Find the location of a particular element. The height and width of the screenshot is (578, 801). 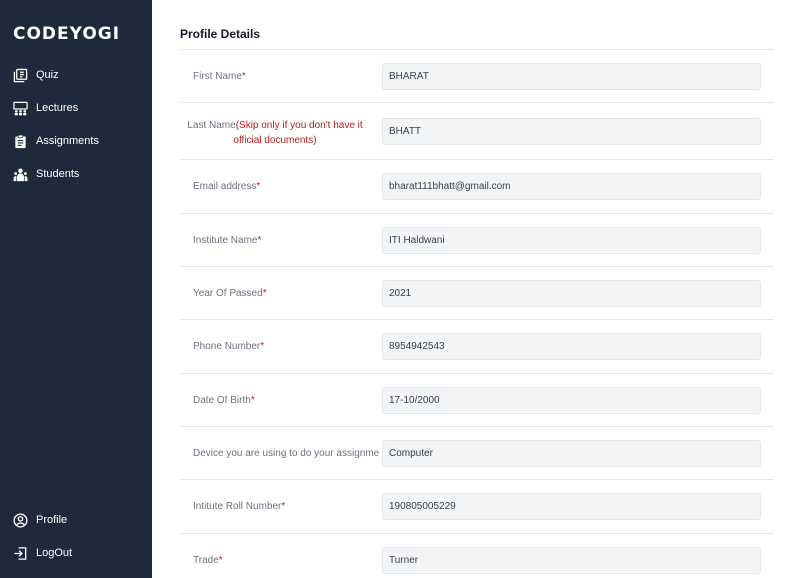

sidebar-item-label: Quiz is located at coordinates (47, 75).